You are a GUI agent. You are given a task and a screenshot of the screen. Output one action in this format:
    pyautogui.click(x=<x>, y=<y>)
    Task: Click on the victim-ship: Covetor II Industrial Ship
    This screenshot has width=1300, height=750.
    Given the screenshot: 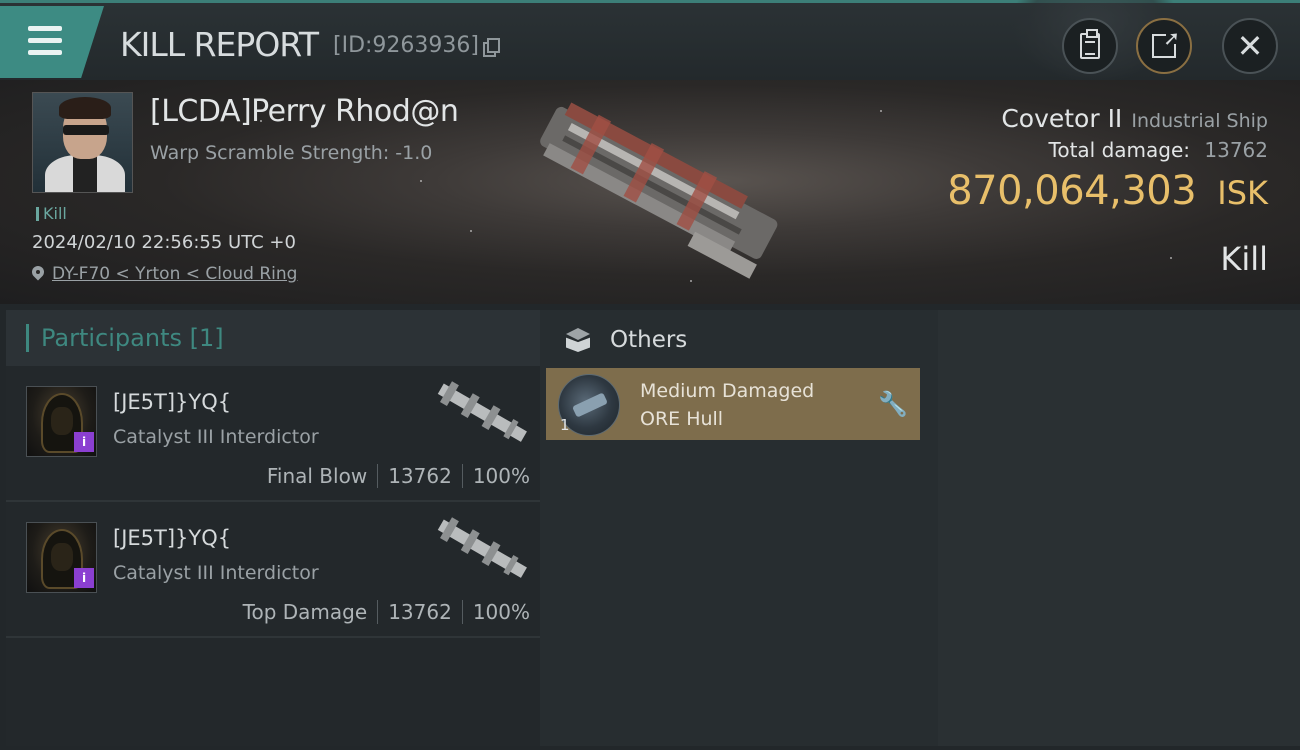 What is the action you would take?
    pyautogui.click(x=1134, y=118)
    